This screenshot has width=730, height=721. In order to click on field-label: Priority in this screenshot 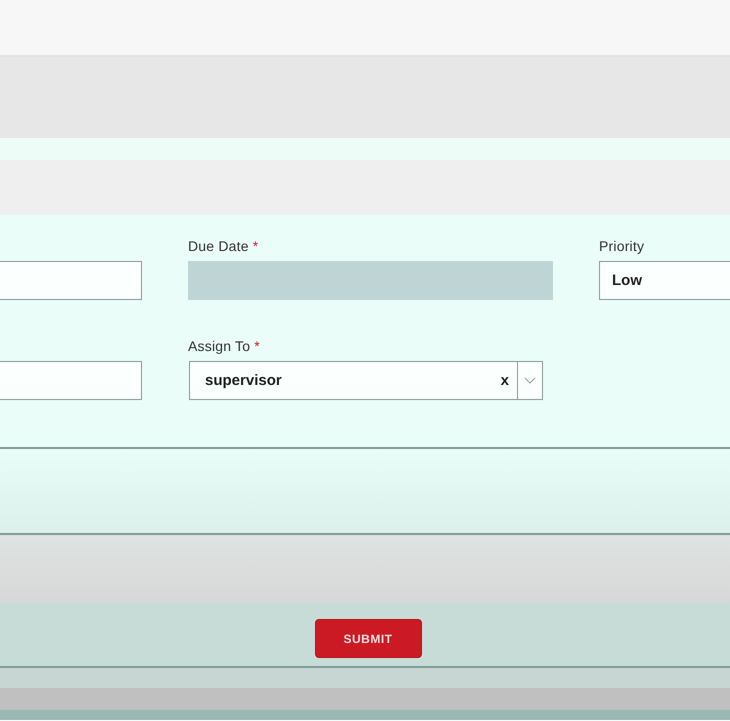, I will do `click(621, 246)`.